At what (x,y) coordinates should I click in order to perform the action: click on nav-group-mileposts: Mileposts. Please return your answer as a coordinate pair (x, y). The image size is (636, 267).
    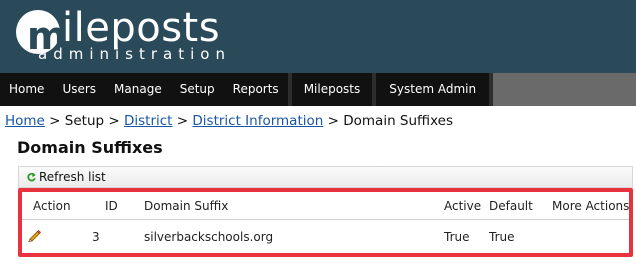
    Looking at the image, I should click on (332, 89).